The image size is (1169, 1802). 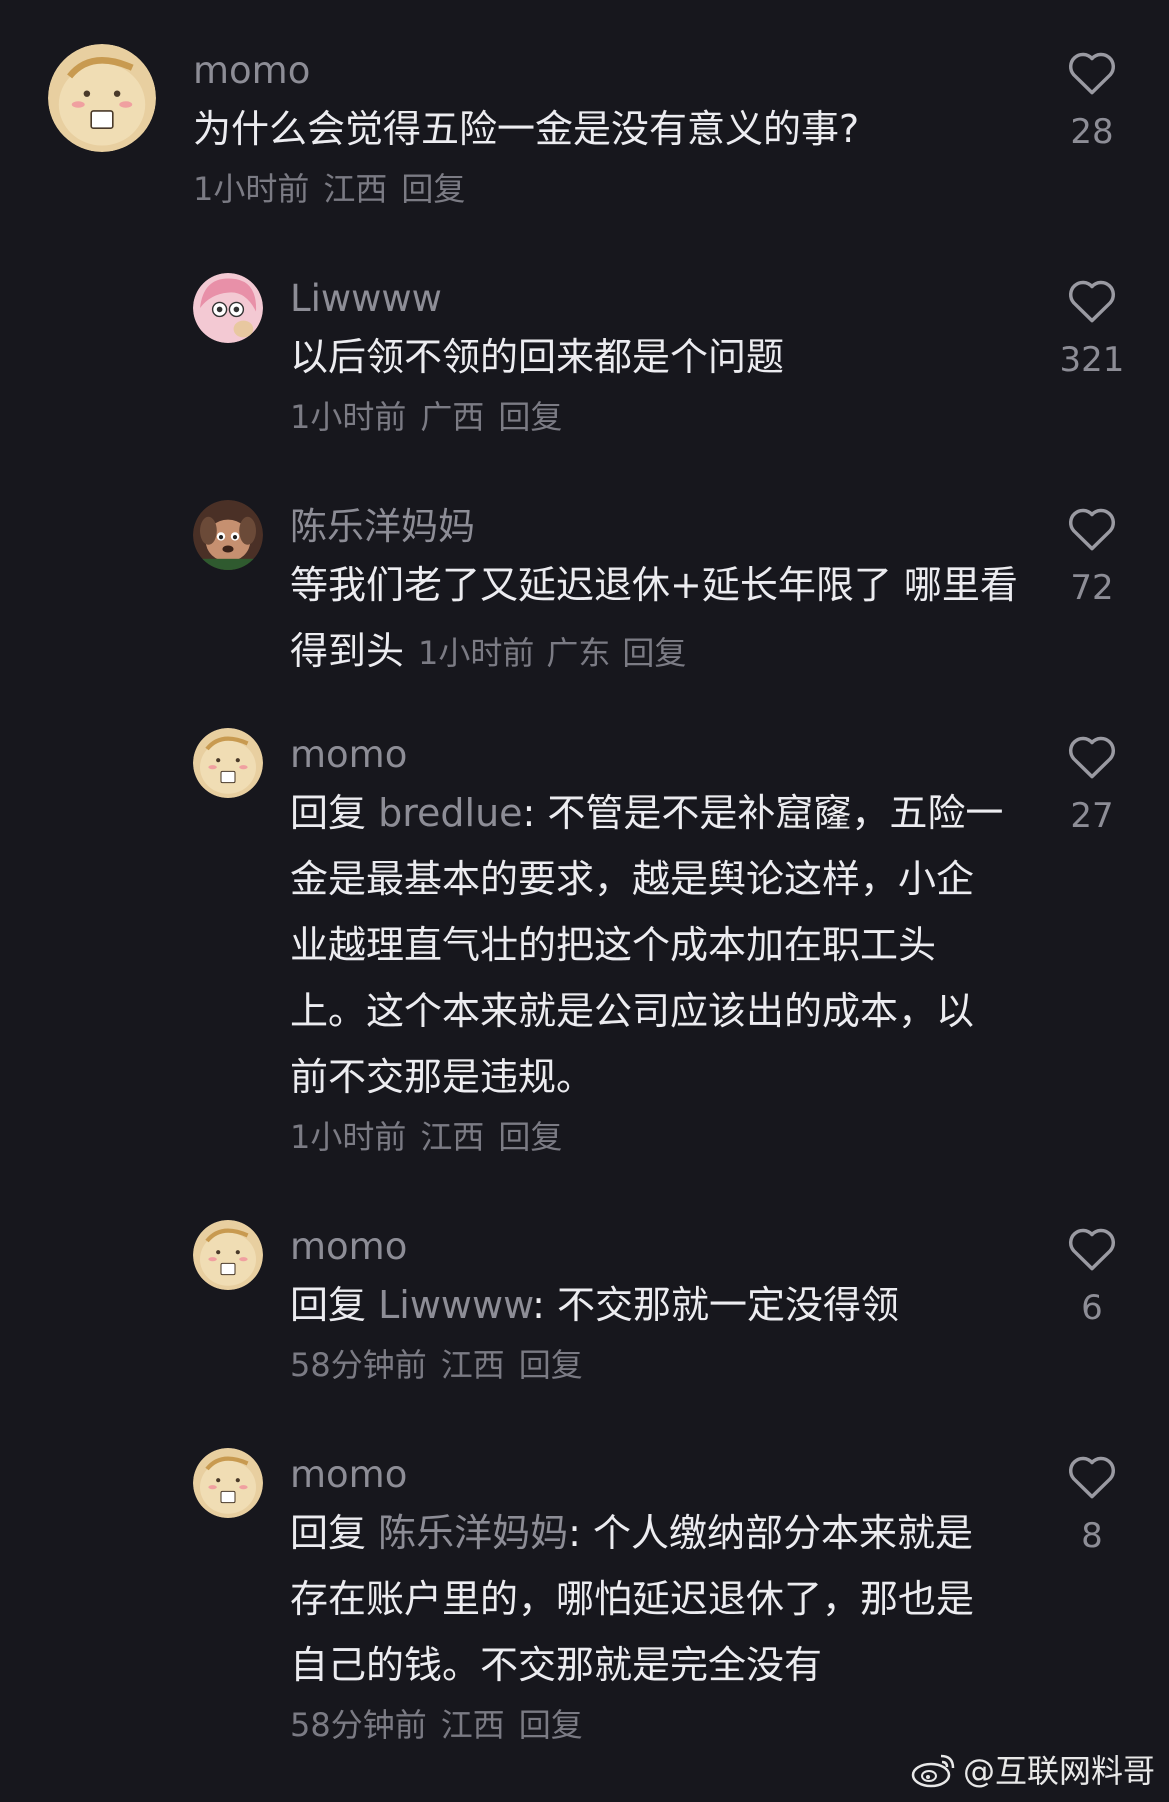 I want to click on comment-username: Liwwww, so click(x=655, y=299).